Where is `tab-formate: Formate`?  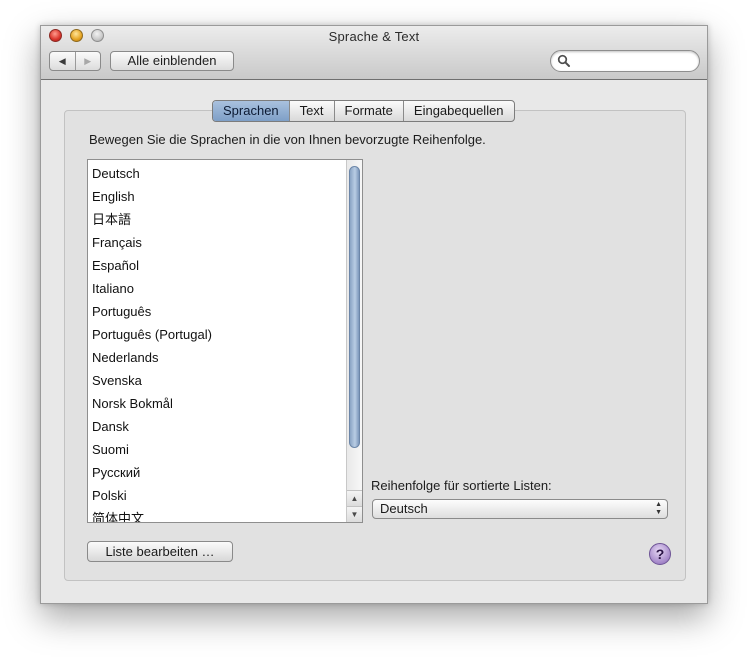
tab-formate: Formate is located at coordinates (368, 111).